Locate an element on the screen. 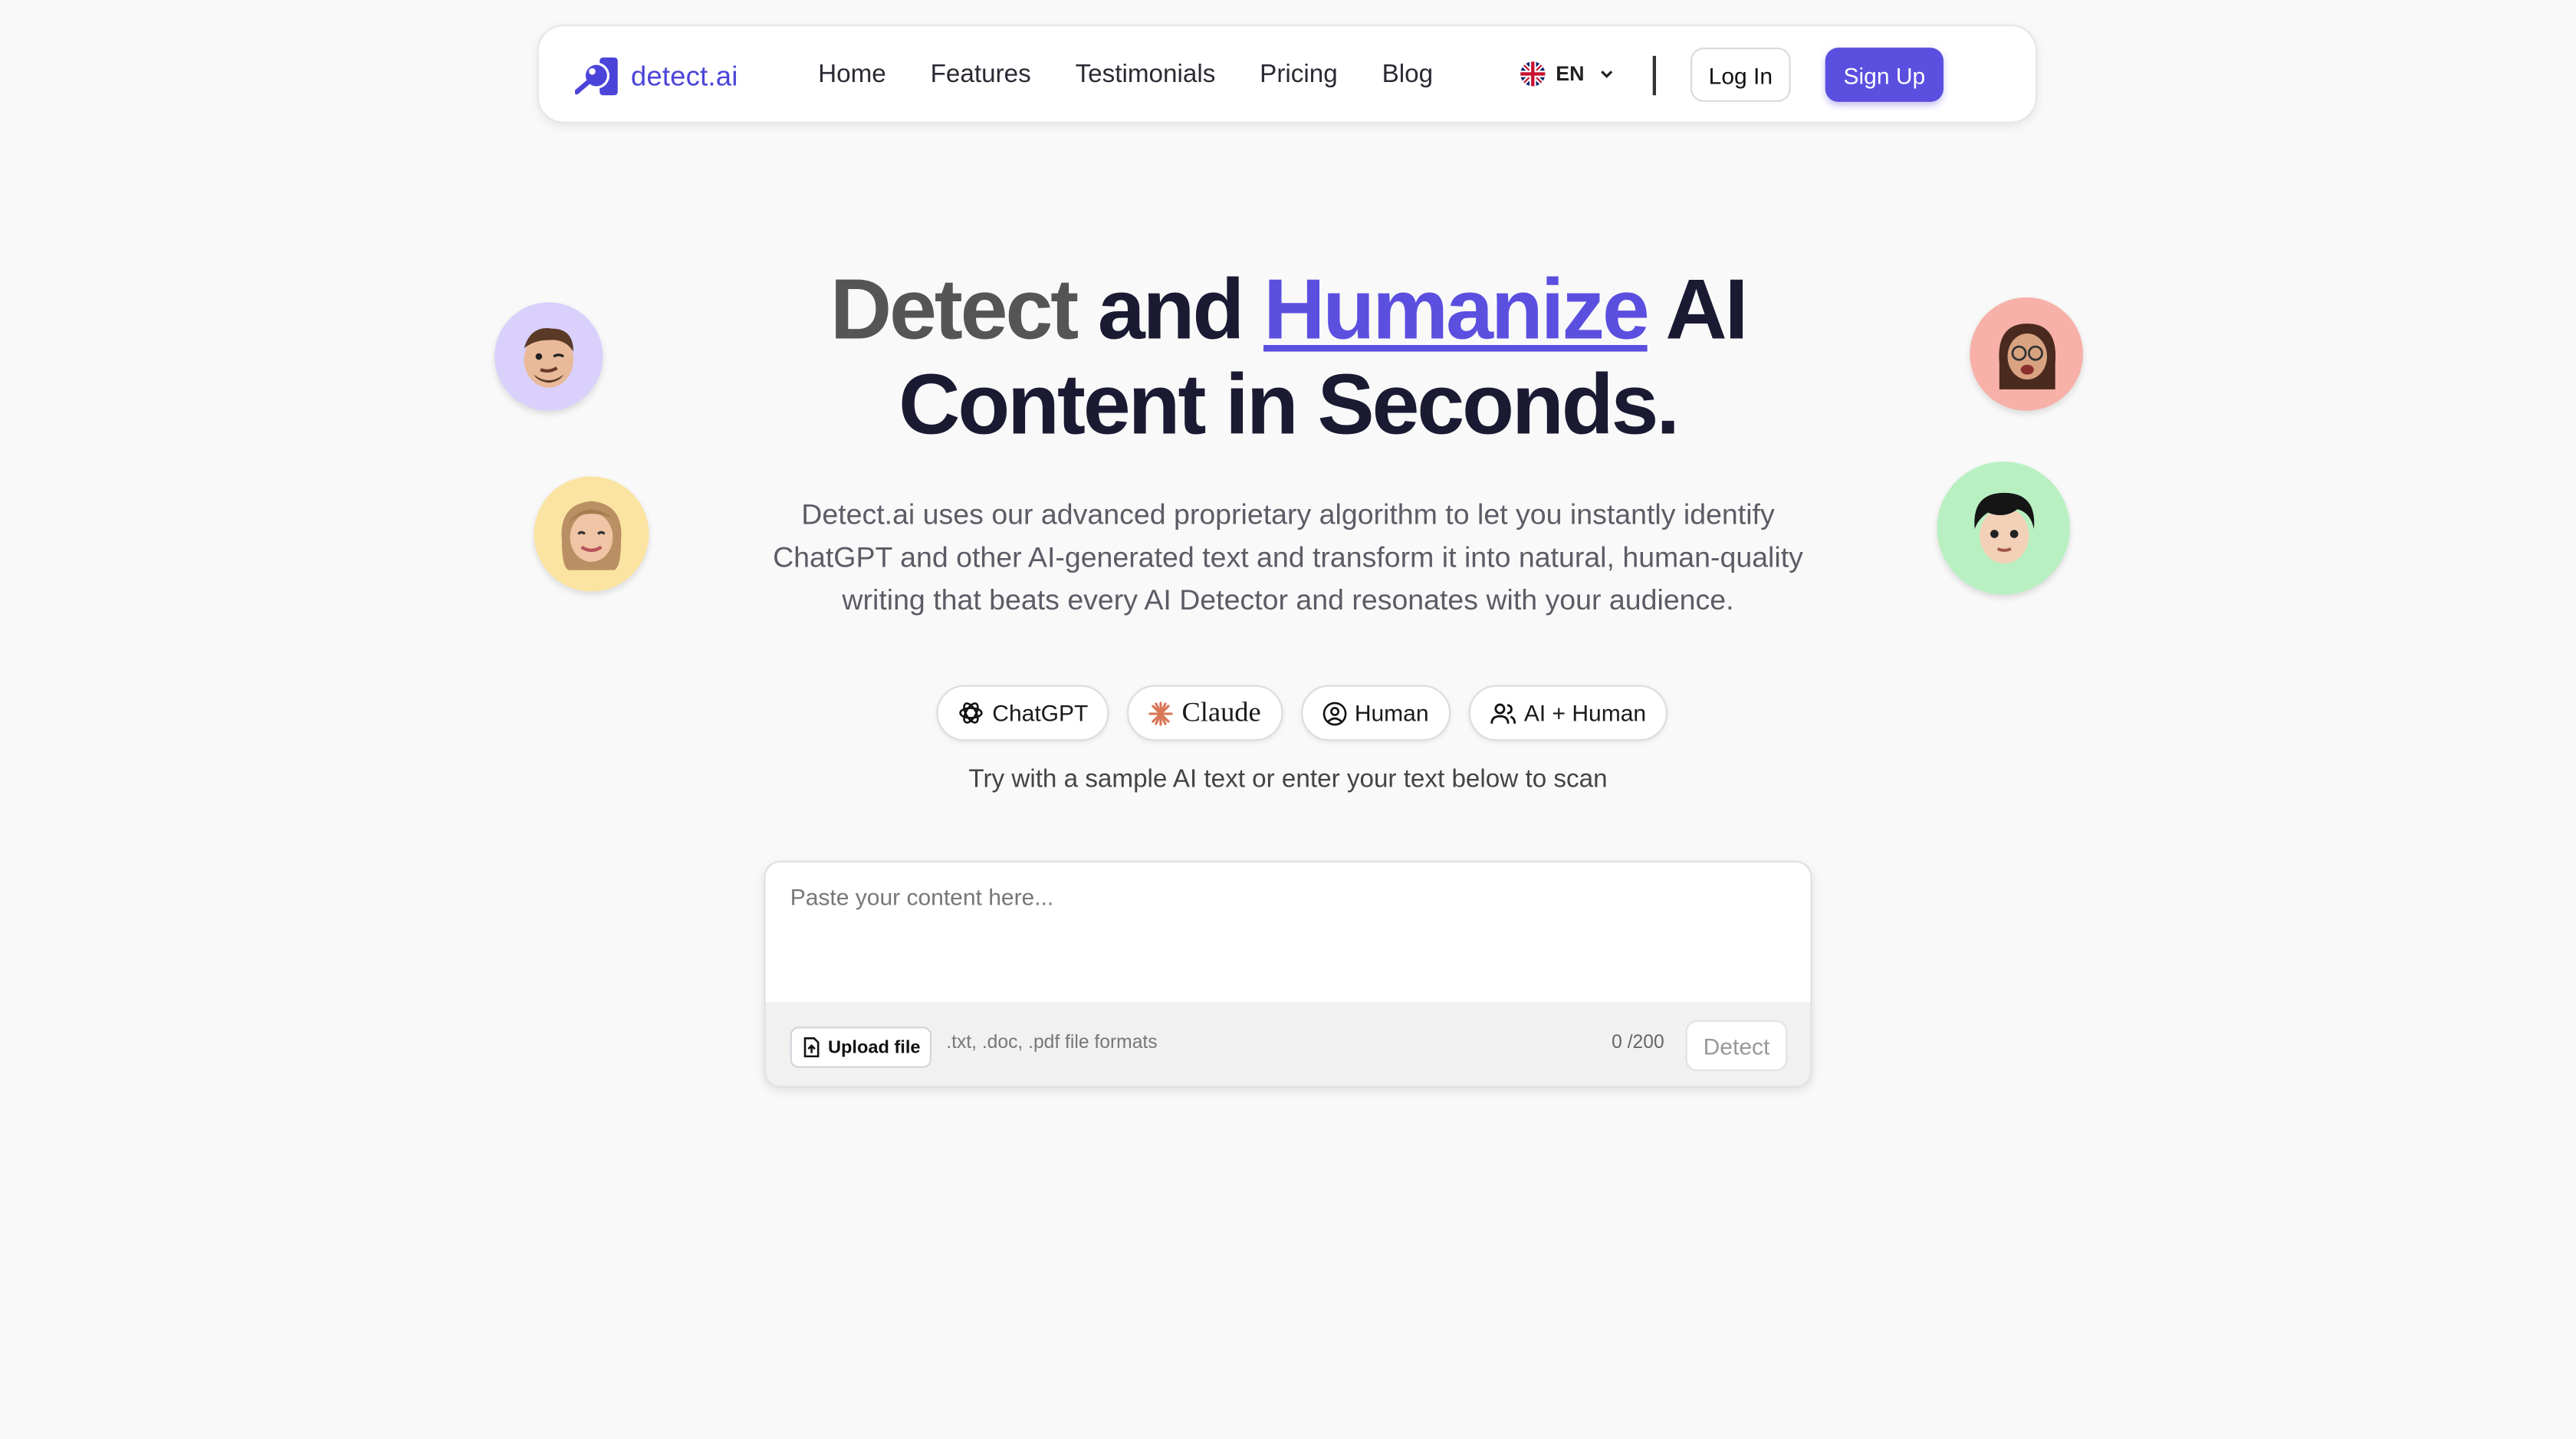 The height and width of the screenshot is (1439, 2576). memoji-boy-icon is located at coordinates (2004, 527).